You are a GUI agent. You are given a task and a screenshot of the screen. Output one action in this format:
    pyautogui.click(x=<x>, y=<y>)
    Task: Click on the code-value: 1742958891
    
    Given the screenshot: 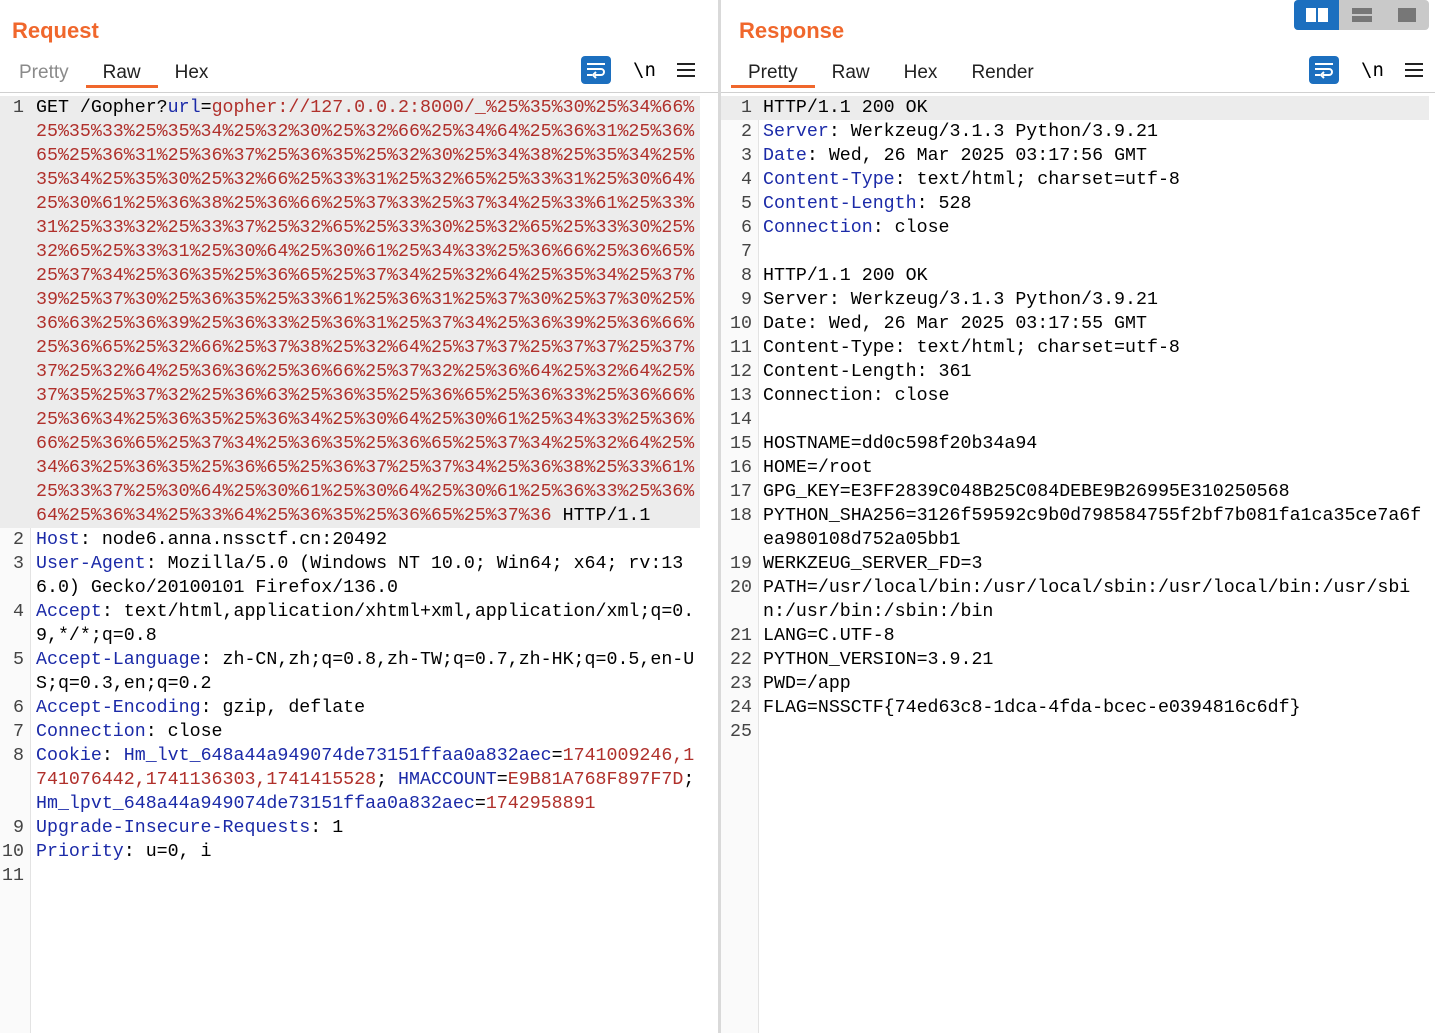 What is the action you would take?
    pyautogui.click(x=540, y=804)
    